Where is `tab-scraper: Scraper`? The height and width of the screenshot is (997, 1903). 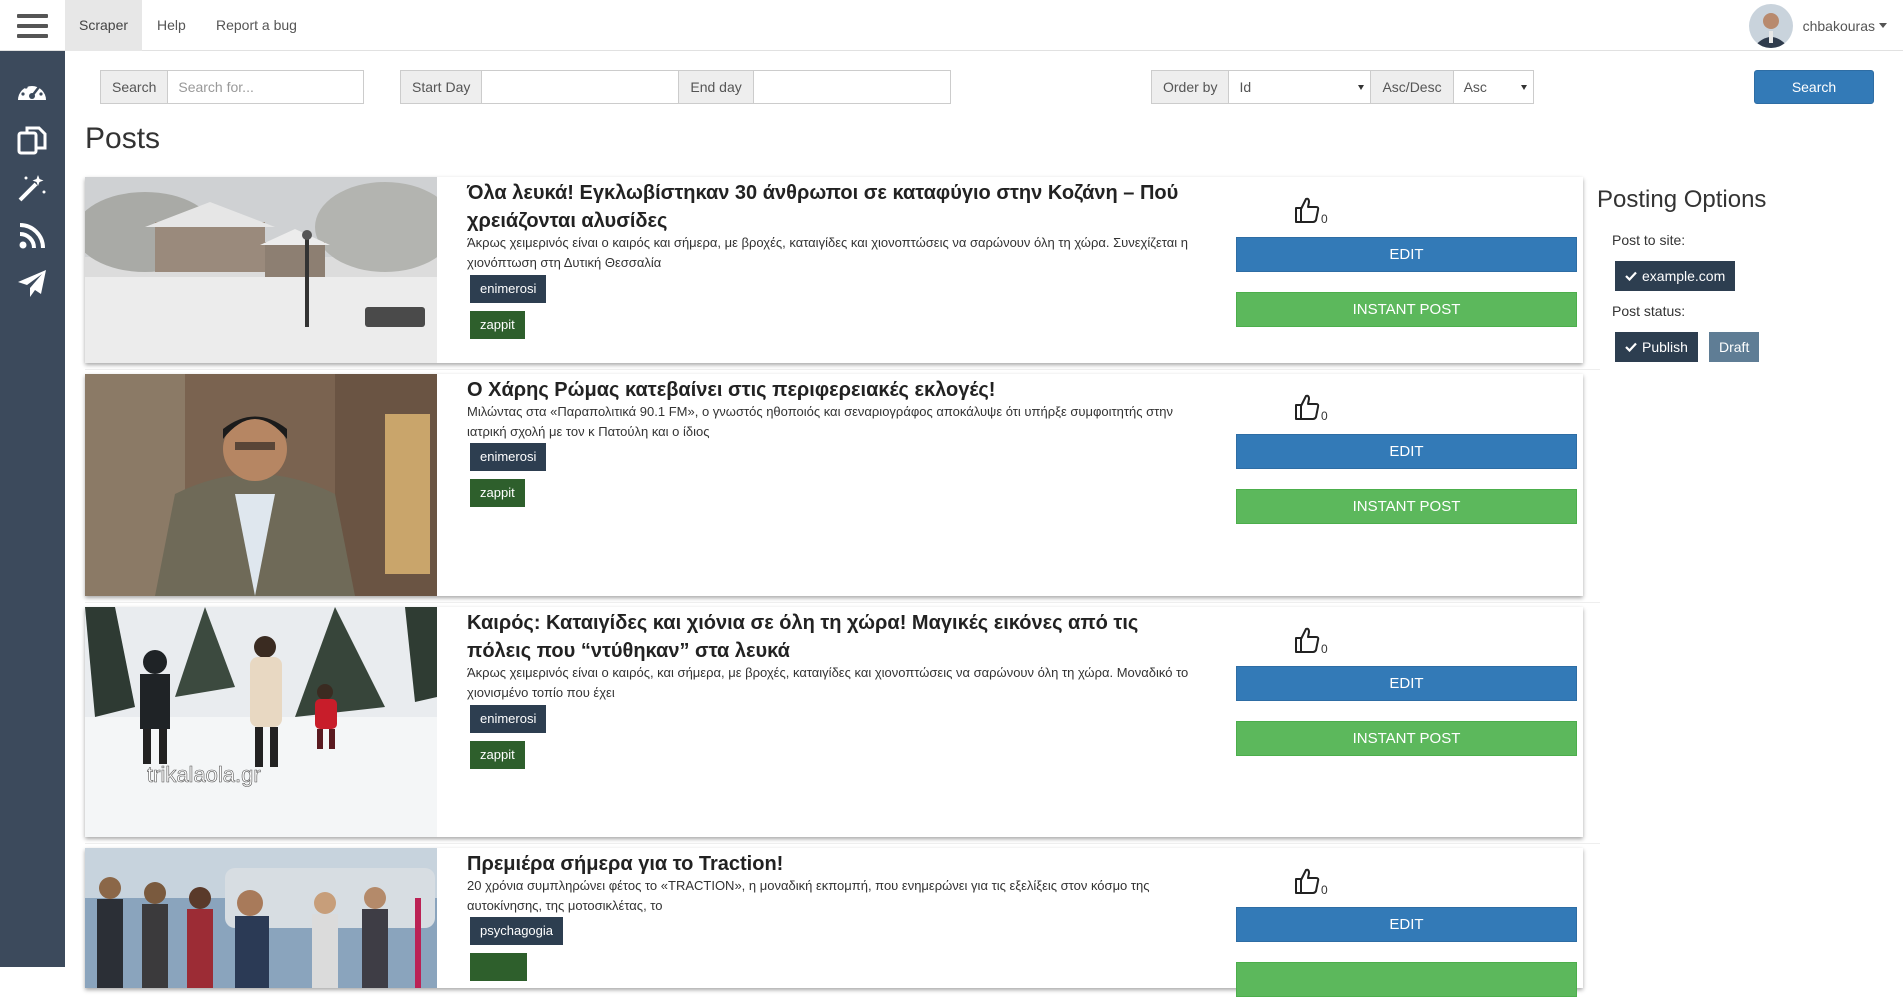 tab-scraper: Scraper is located at coordinates (104, 25).